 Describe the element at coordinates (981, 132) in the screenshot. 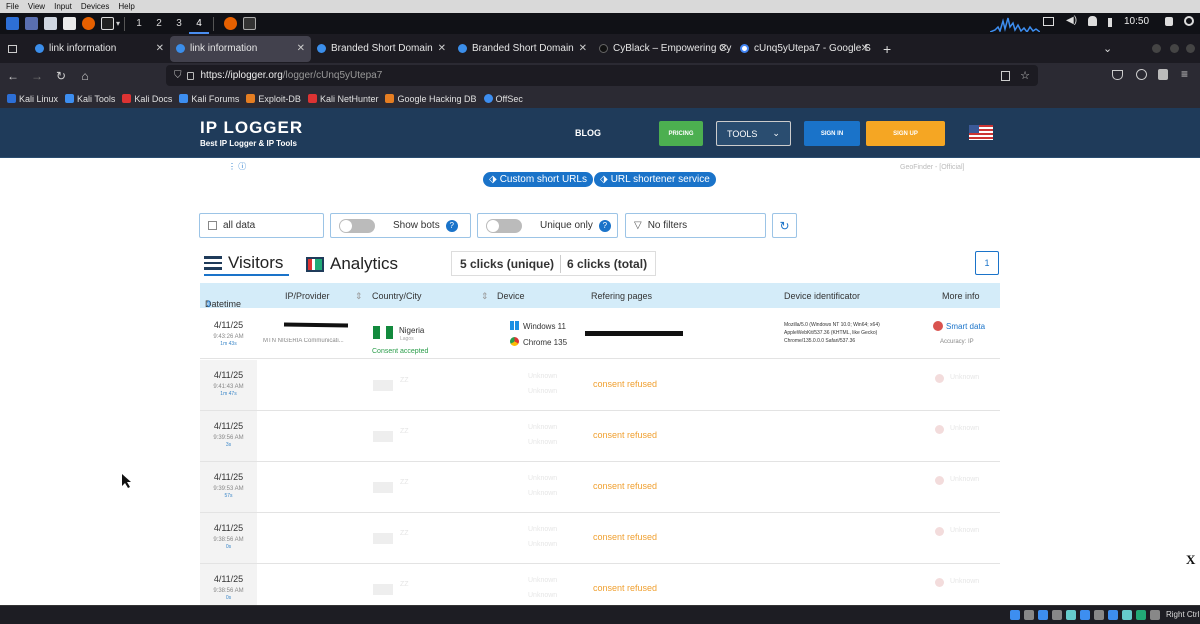

I see `us-flag-icon` at that location.